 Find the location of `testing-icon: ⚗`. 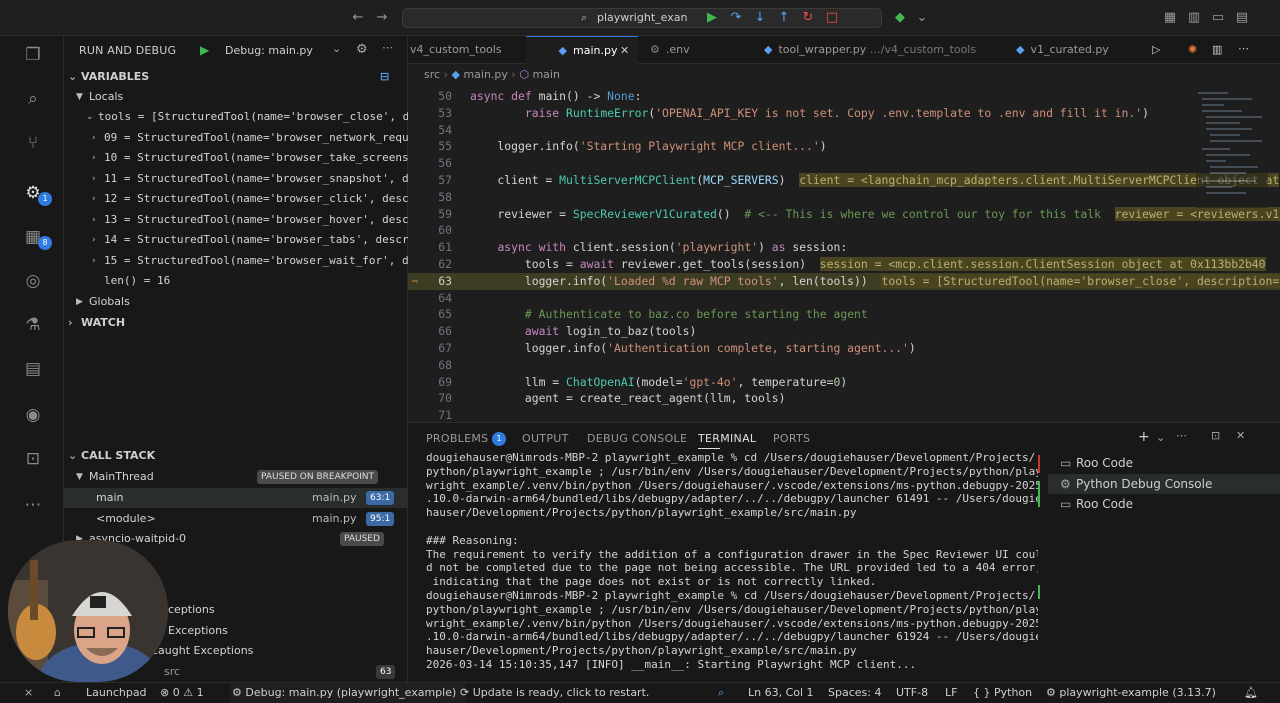

testing-icon: ⚗ is located at coordinates (33, 325).